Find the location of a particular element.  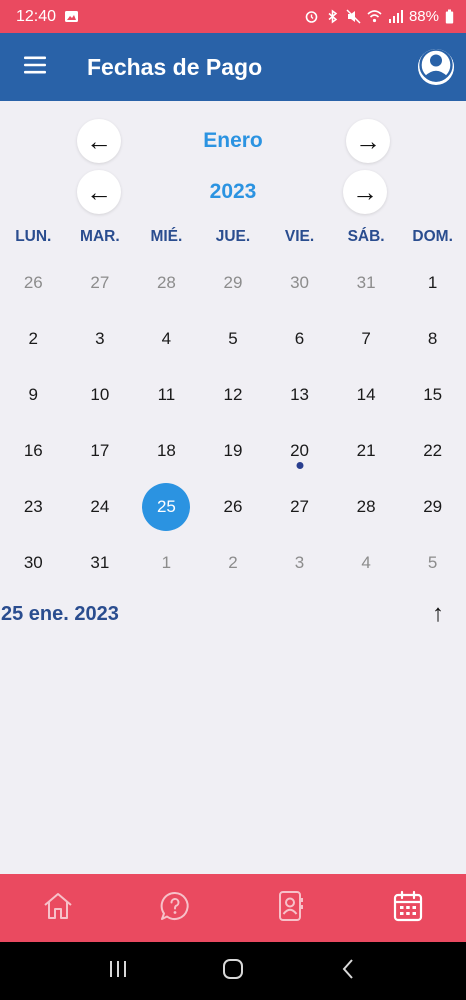

day-number: 10 is located at coordinates (100, 394).